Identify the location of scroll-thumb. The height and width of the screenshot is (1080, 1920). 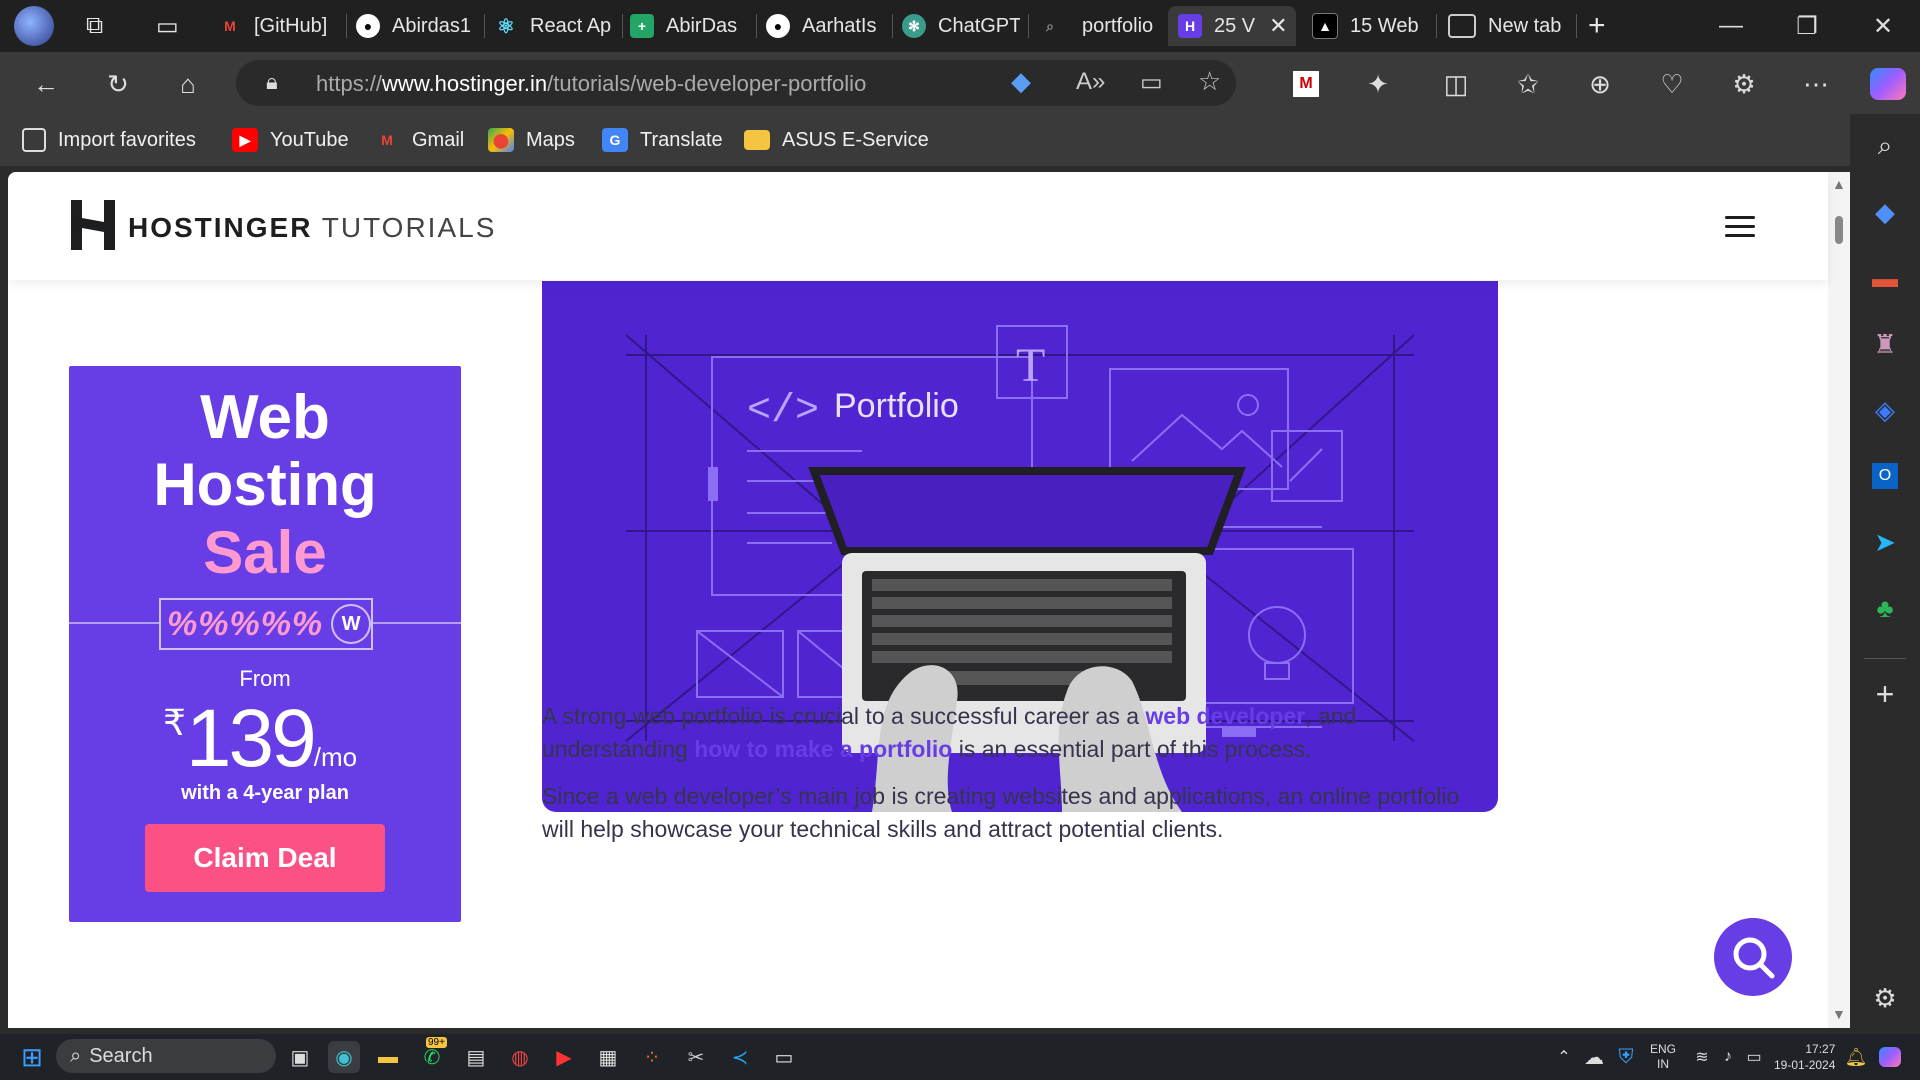
(1839, 230).